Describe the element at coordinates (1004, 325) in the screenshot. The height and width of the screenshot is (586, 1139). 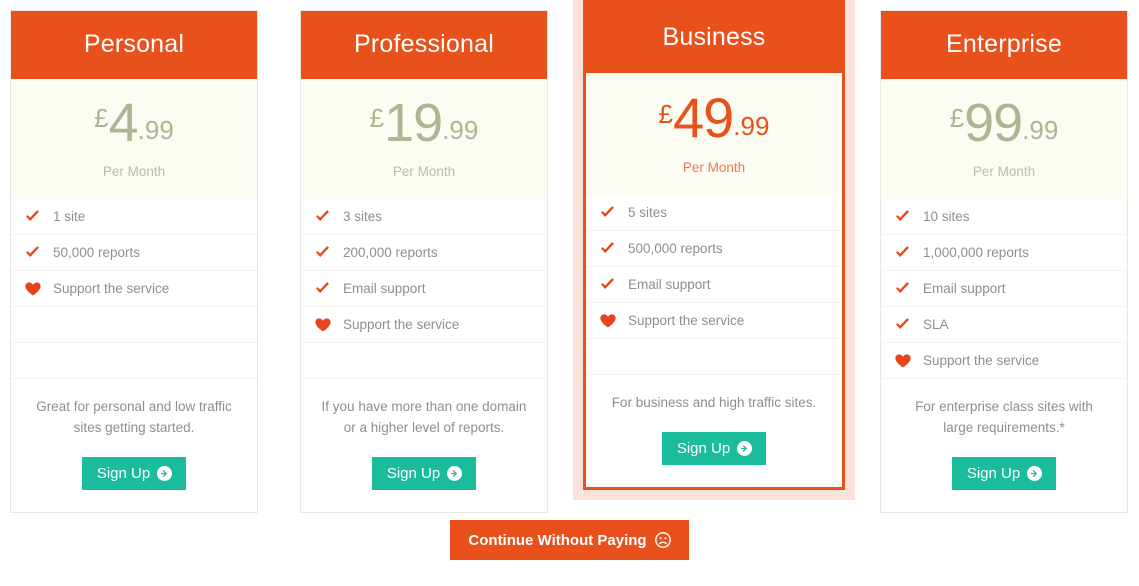
I see `feature-row: SLA` at that location.